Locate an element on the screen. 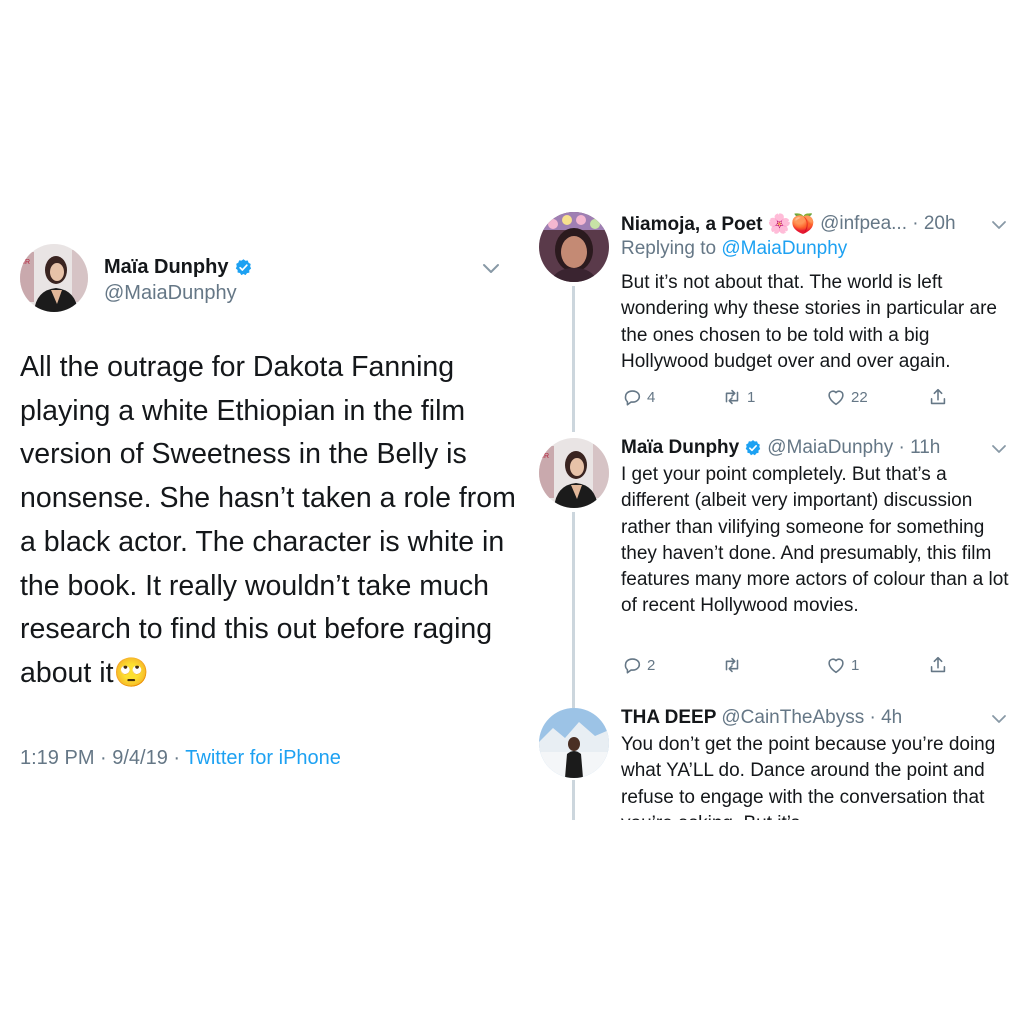 Image resolution: width=1024 pixels, height=1024 pixels. like-button: 22 is located at coordinates (846, 397).